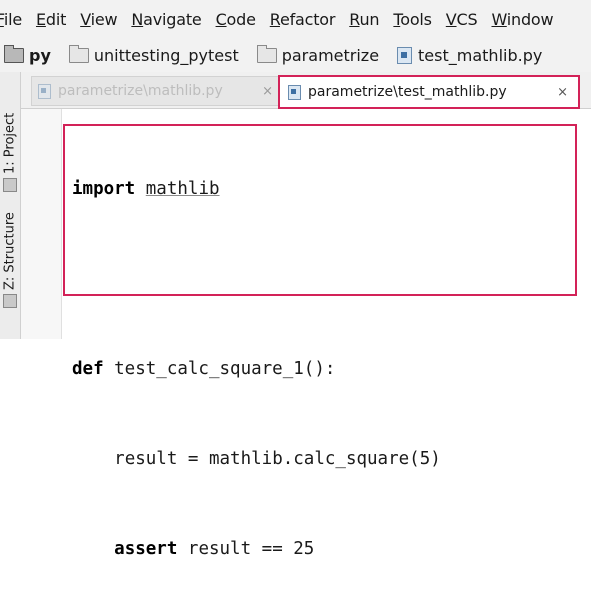  What do you see at coordinates (40, 55) in the screenshot?
I see `breadcrumb-label: py` at bounding box center [40, 55].